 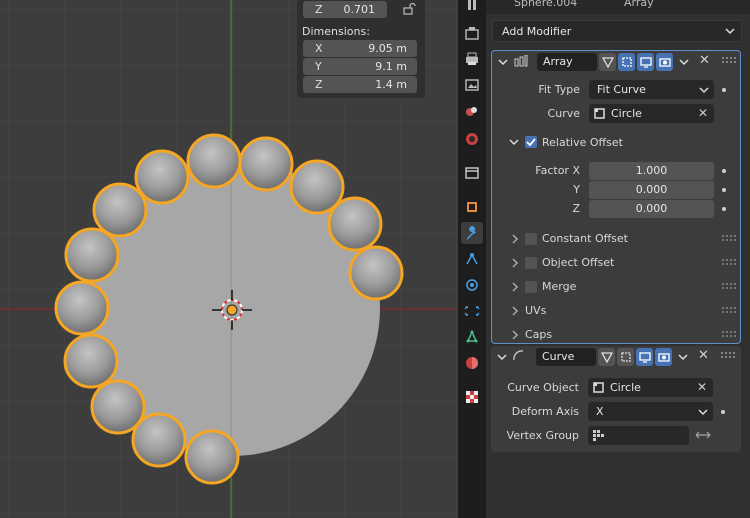 I want to click on tab-tool, so click(x=472, y=8).